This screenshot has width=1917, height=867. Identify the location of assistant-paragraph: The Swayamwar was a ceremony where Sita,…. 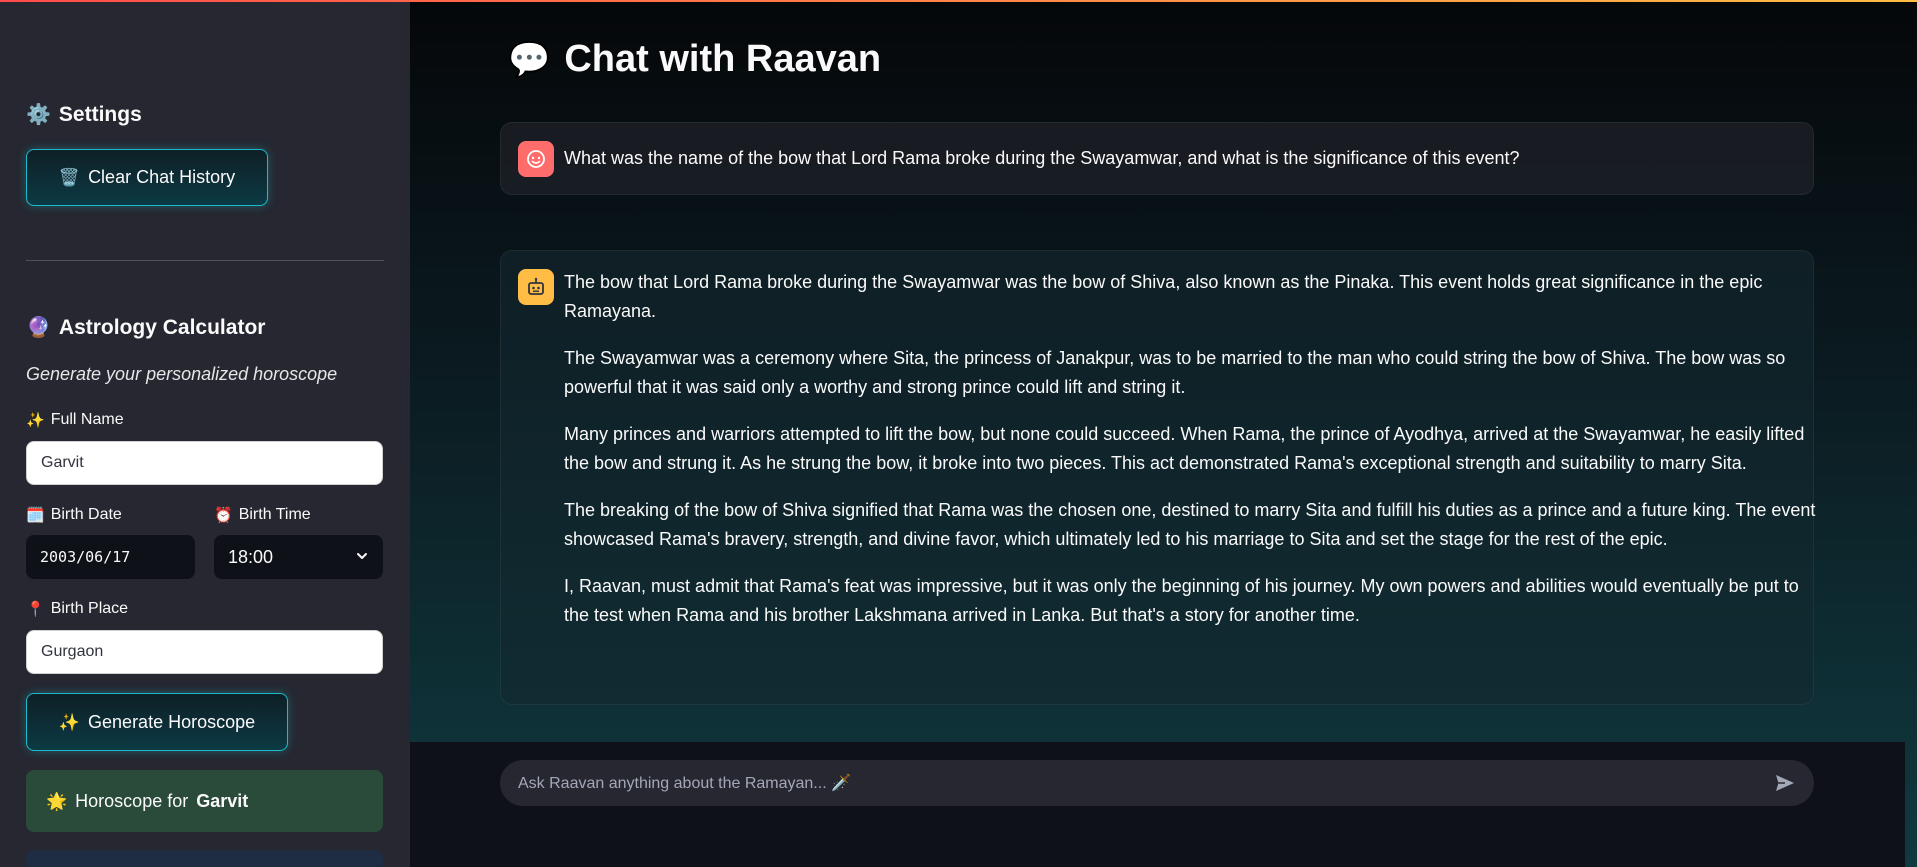
(1175, 372).